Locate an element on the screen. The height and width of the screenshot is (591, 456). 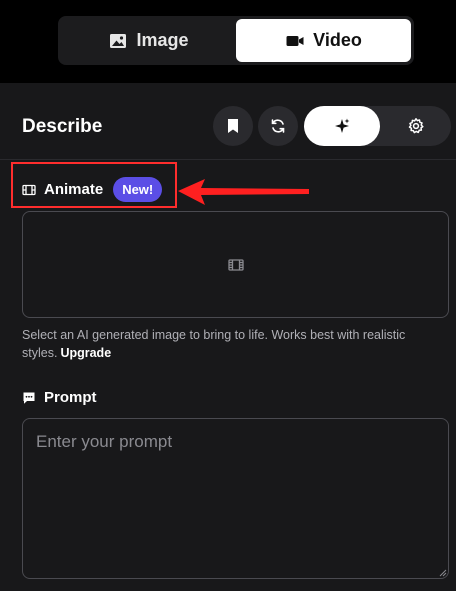
video-mode-button: Video is located at coordinates (323, 40).